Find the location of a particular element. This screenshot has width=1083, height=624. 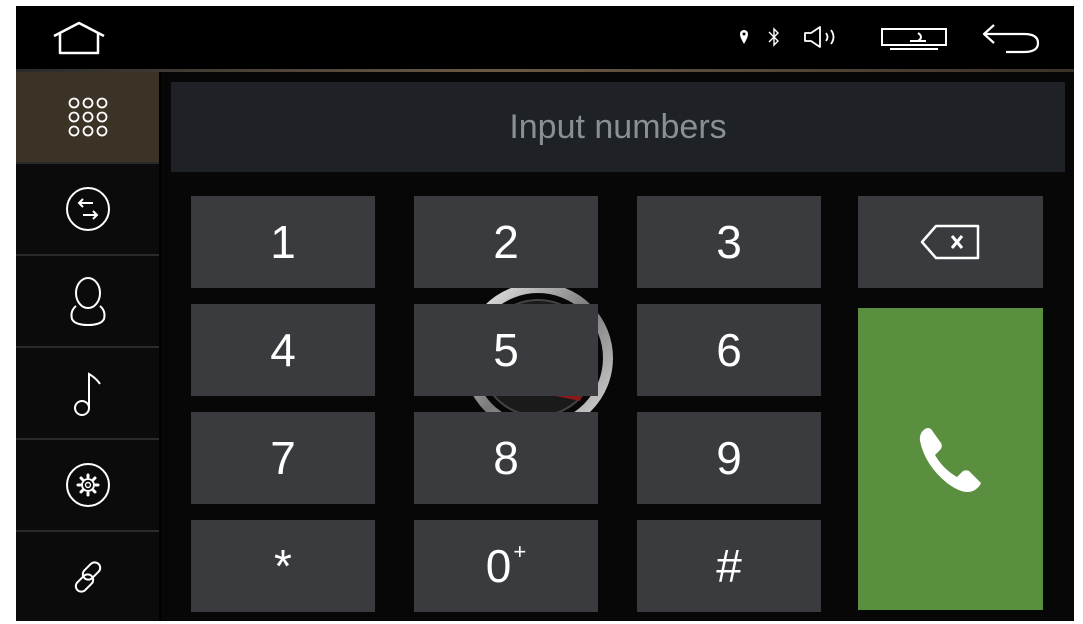

key-label: 1 is located at coordinates (283, 242).